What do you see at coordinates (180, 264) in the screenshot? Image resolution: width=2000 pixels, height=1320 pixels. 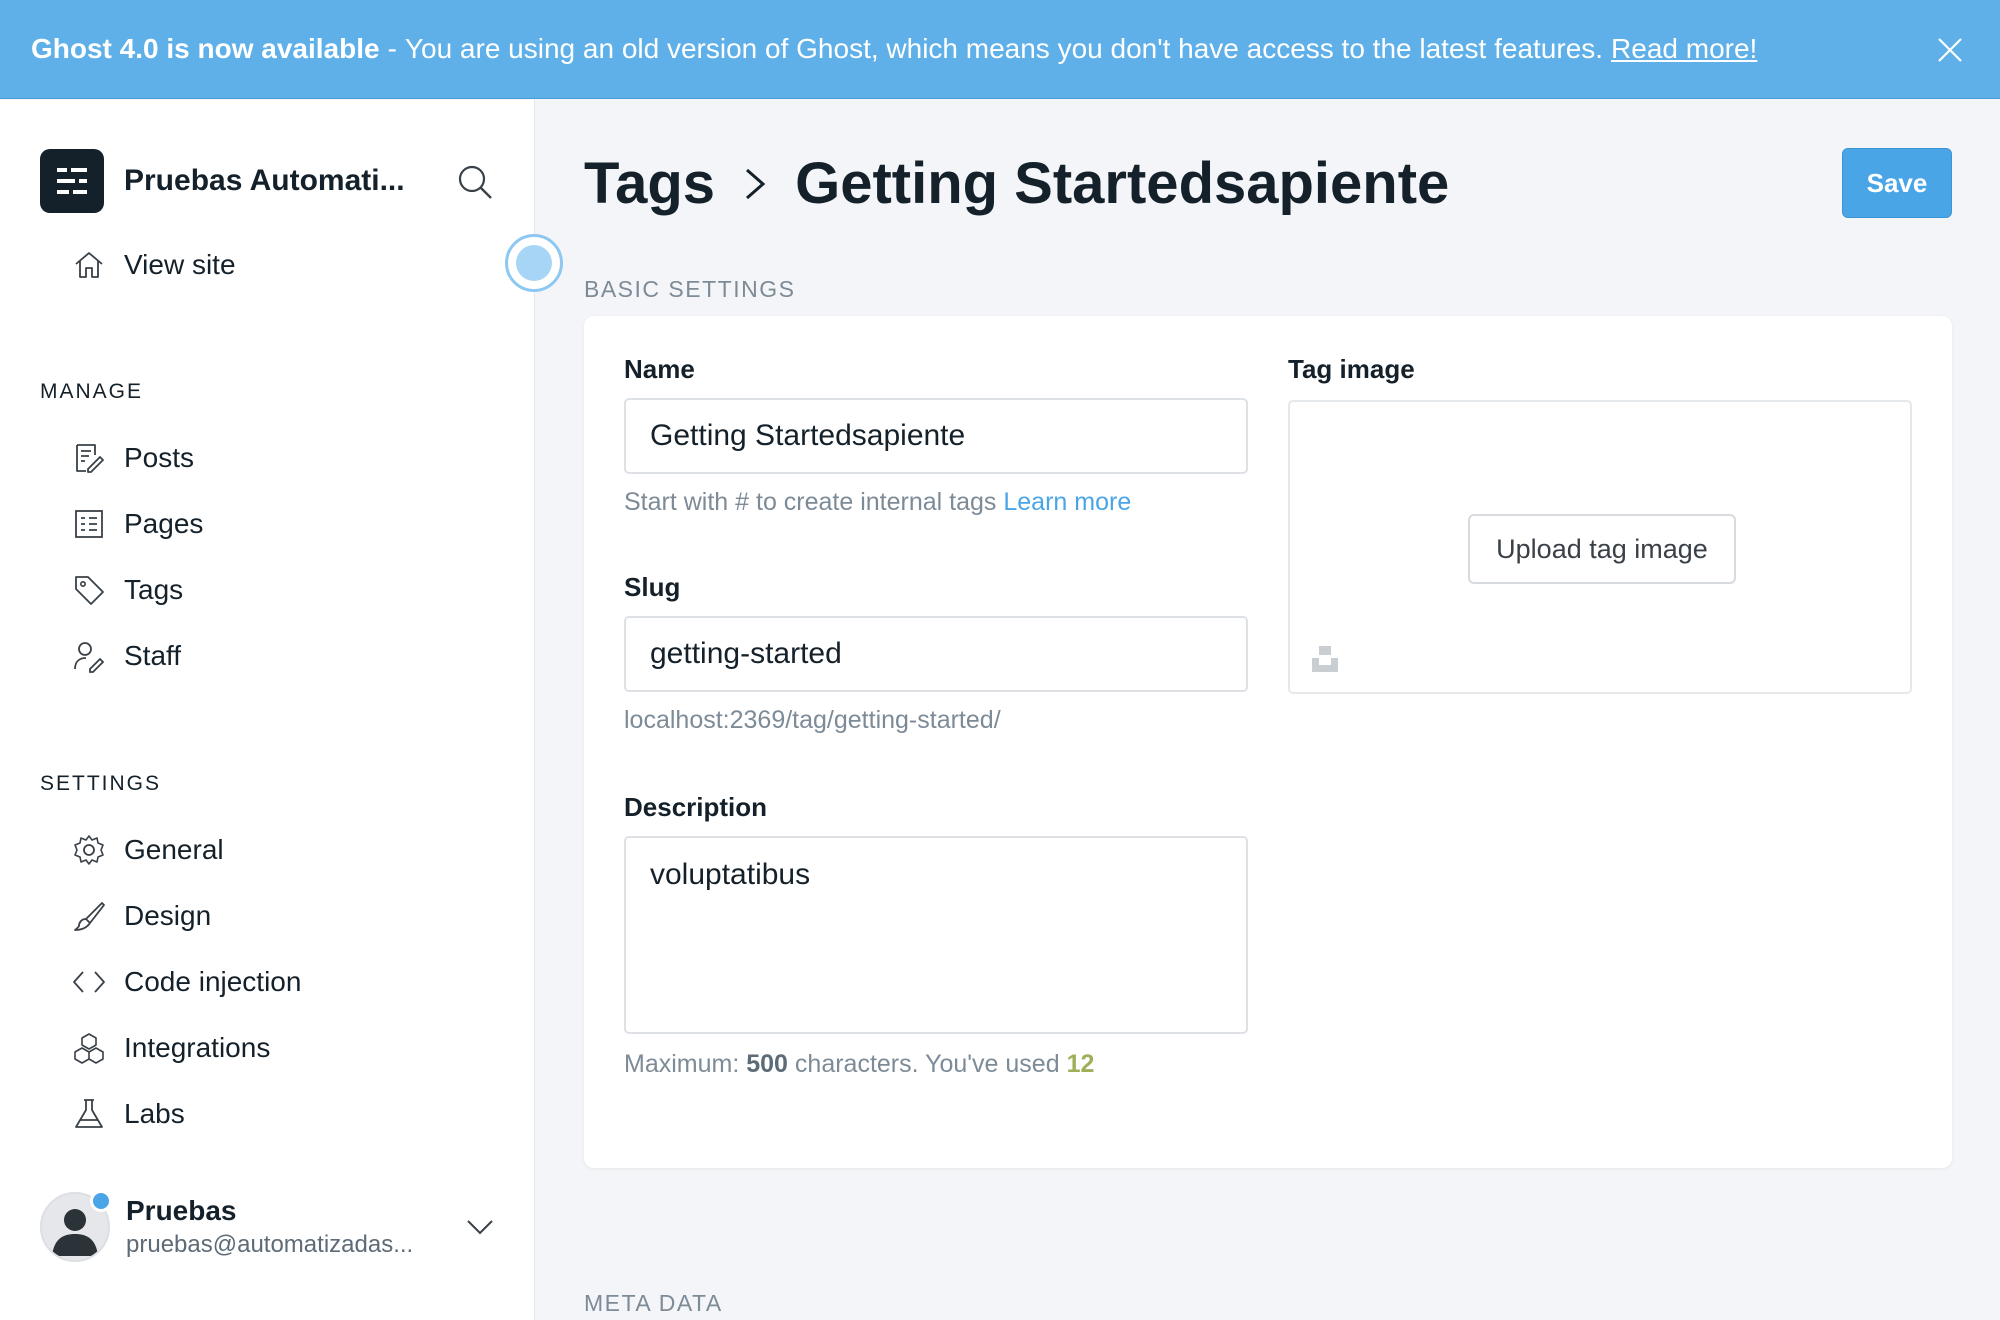 I see `nav-view-site-label: View site` at bounding box center [180, 264].